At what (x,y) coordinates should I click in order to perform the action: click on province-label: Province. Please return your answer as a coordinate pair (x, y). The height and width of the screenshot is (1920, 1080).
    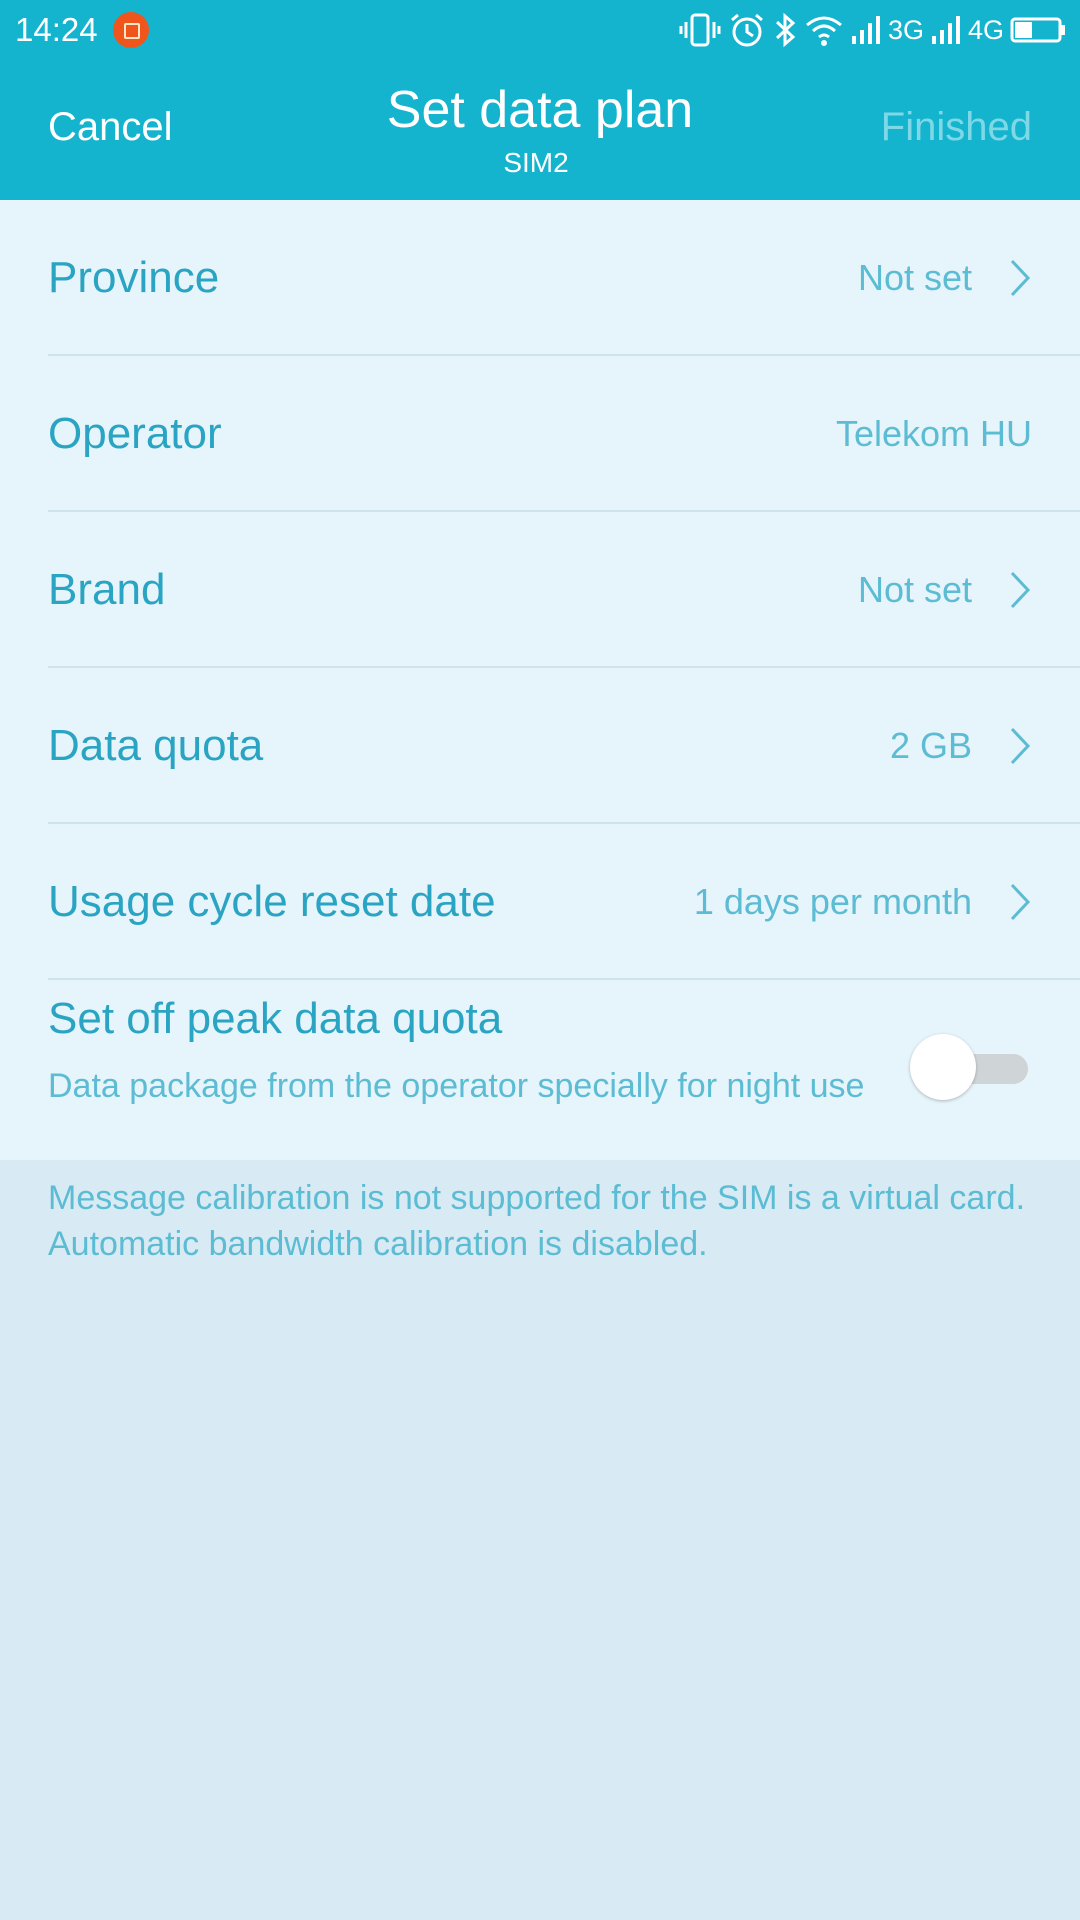
    Looking at the image, I should click on (134, 277).